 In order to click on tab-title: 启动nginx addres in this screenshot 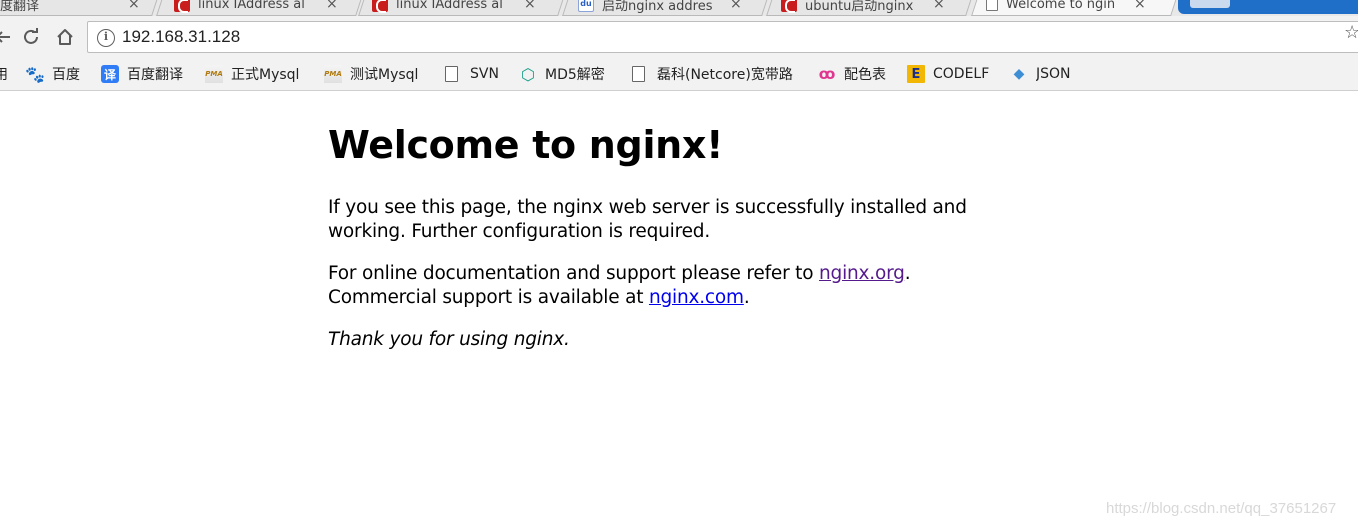, I will do `click(657, 7)`.